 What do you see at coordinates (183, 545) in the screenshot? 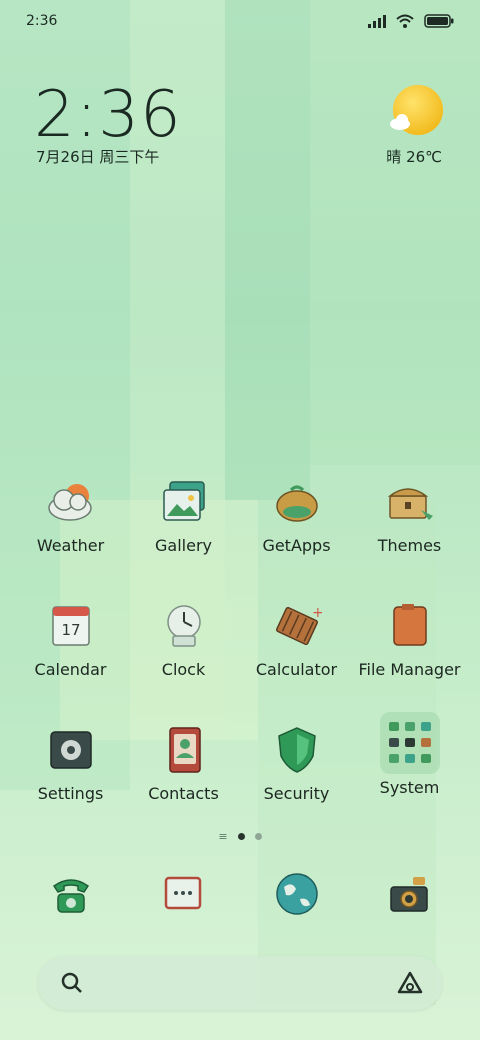
I see `app-label: Gallery` at bounding box center [183, 545].